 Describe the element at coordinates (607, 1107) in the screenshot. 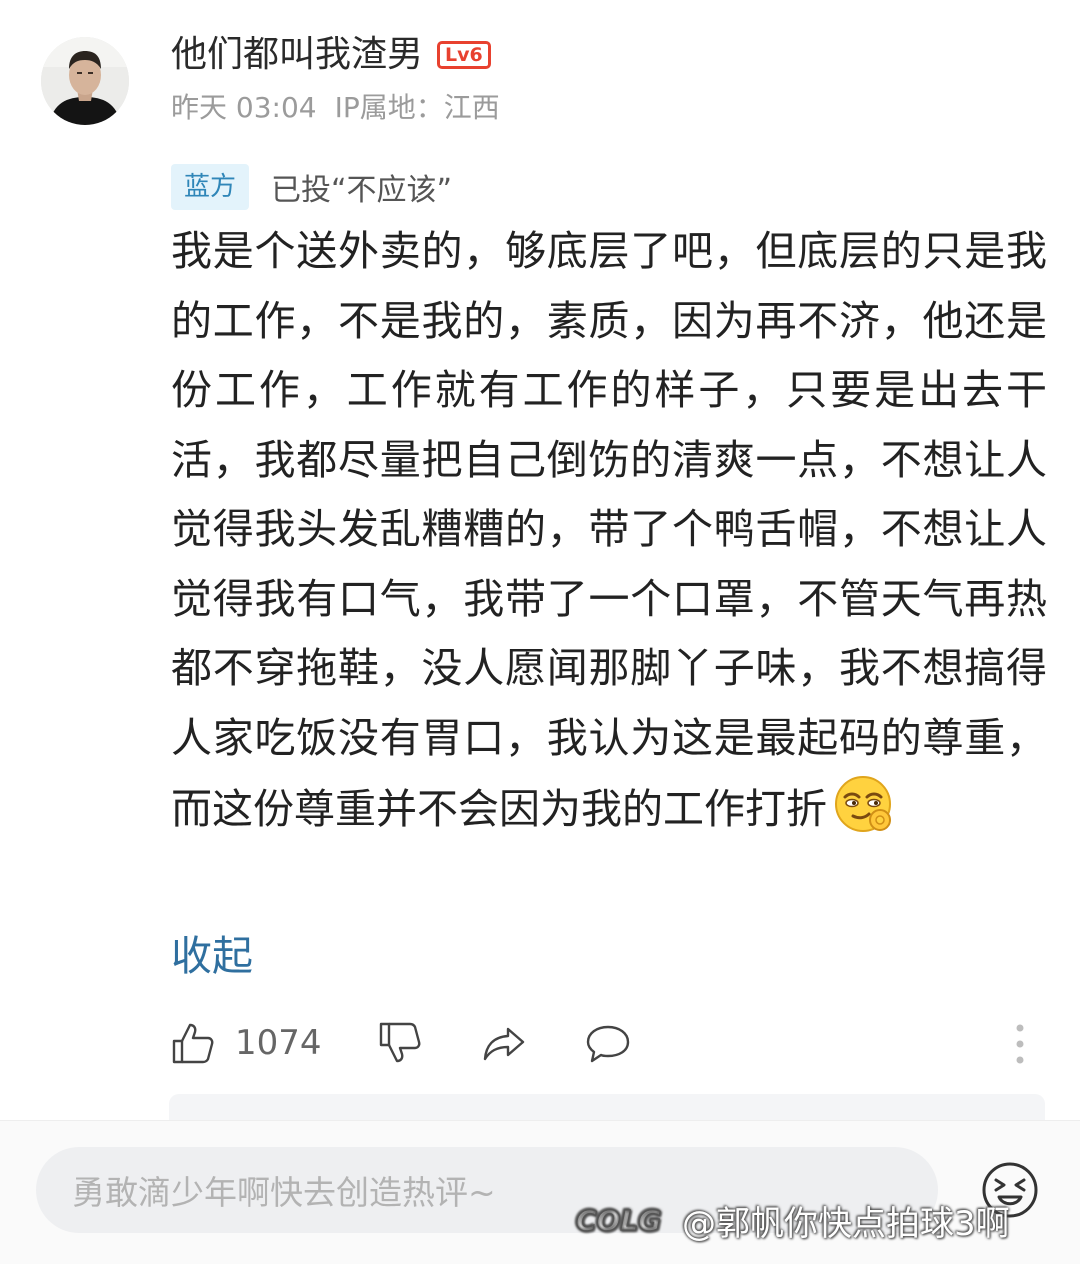

I see `reply-preview-strip` at that location.